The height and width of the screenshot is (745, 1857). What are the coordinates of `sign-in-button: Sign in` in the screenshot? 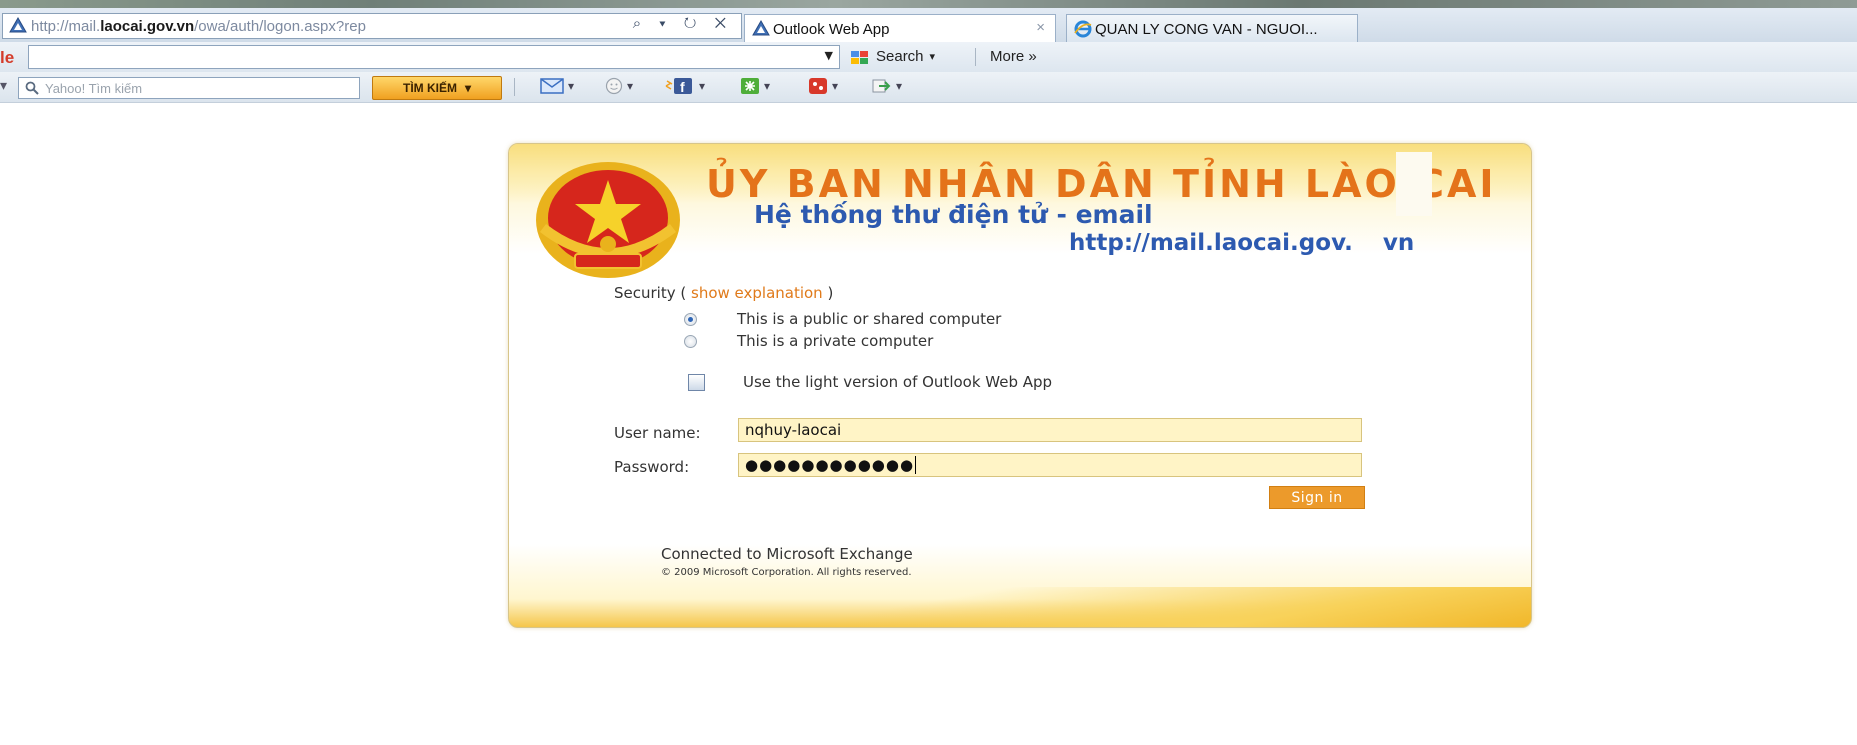 It's located at (1317, 497).